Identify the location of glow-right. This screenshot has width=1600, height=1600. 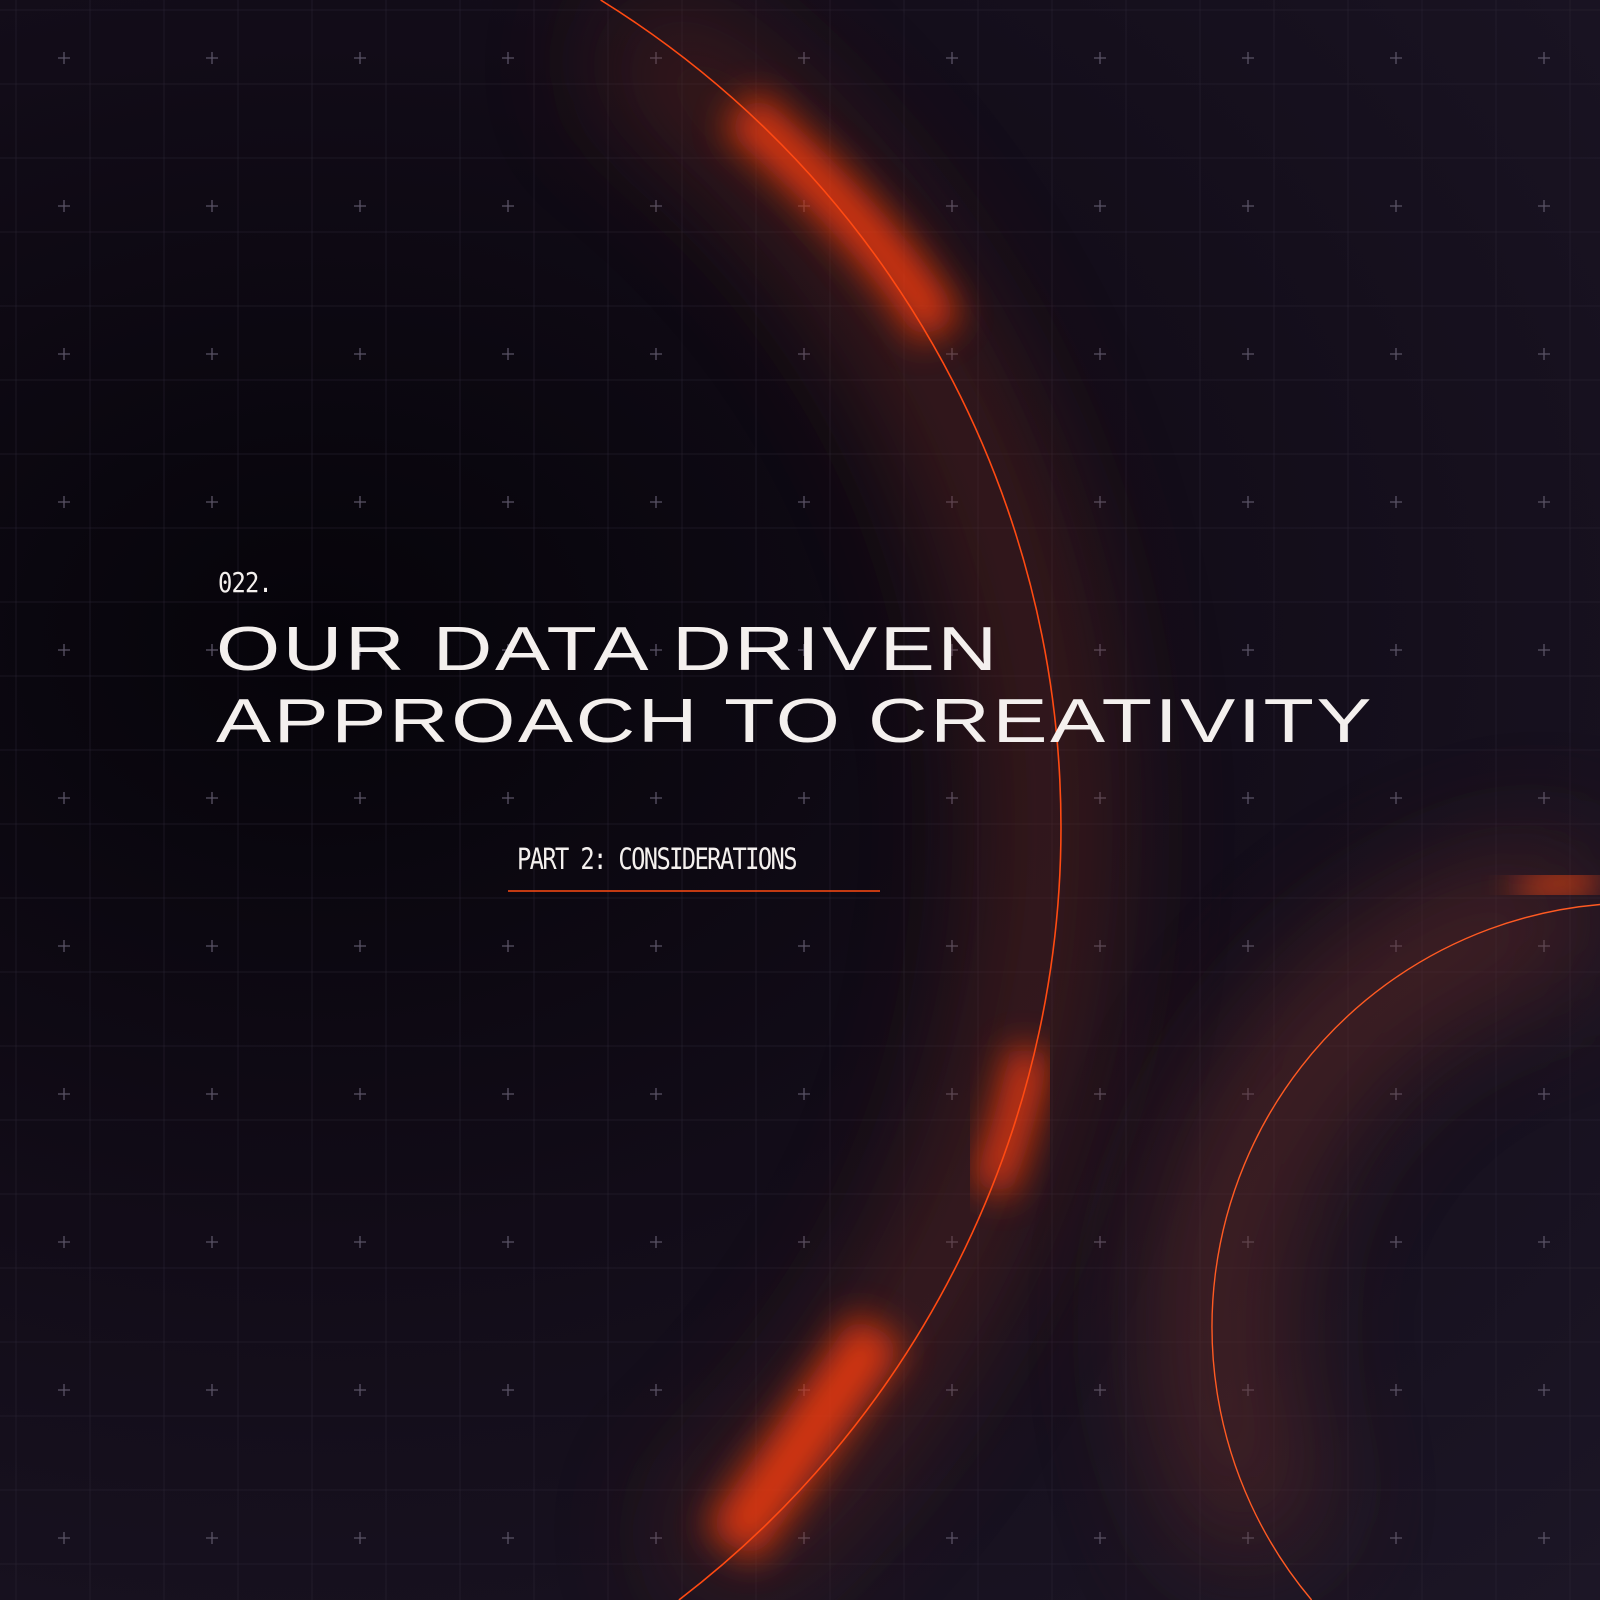
(1557, 885).